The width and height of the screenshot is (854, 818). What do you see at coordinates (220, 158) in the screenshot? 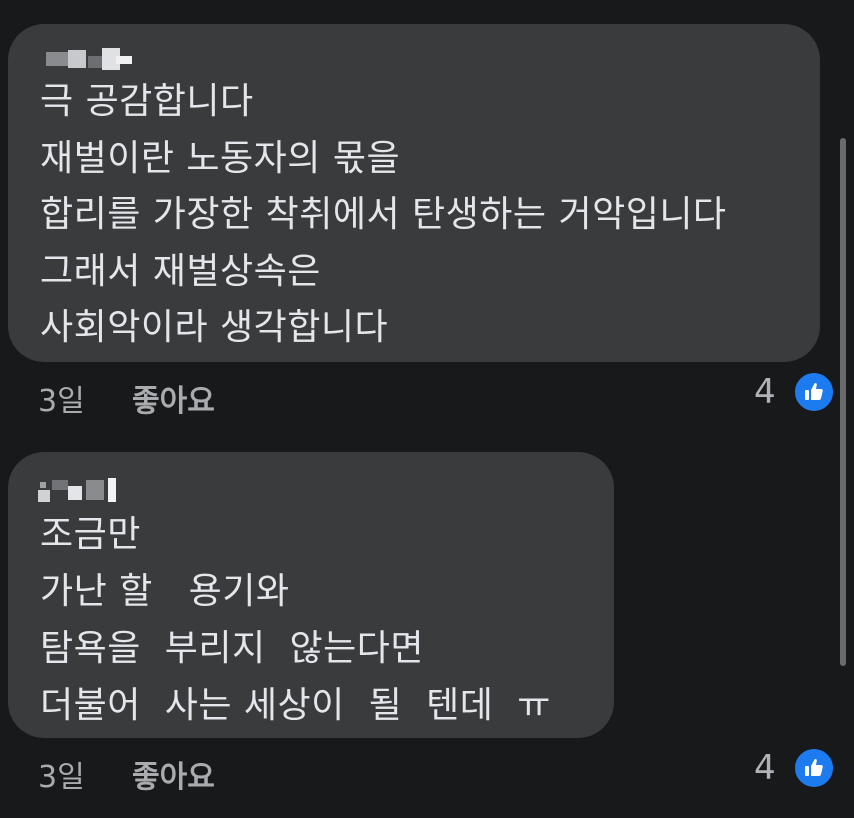
I see `comment-line: 재벌이란 노동자의 몫을` at bounding box center [220, 158].